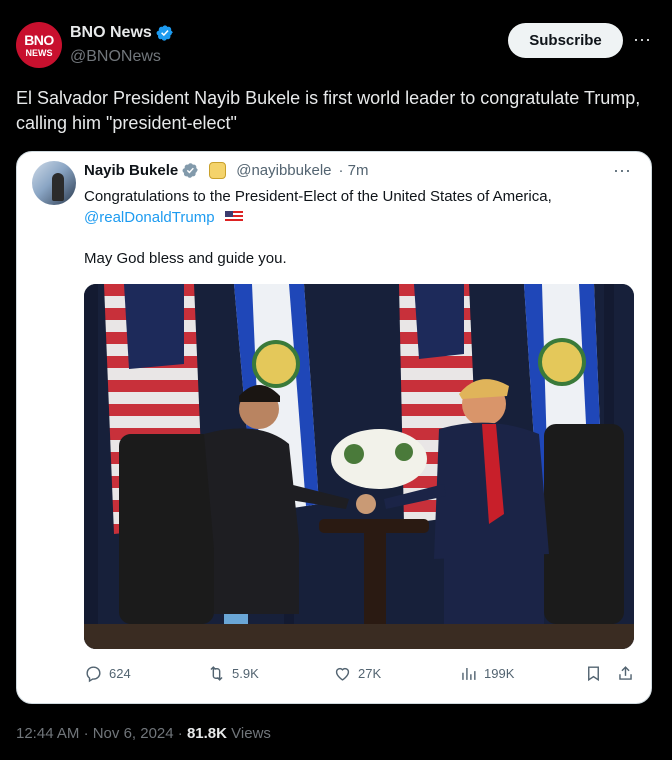 The image size is (672, 760). Describe the element at coordinates (499, 673) in the screenshot. I see `views-count: 199K` at that location.